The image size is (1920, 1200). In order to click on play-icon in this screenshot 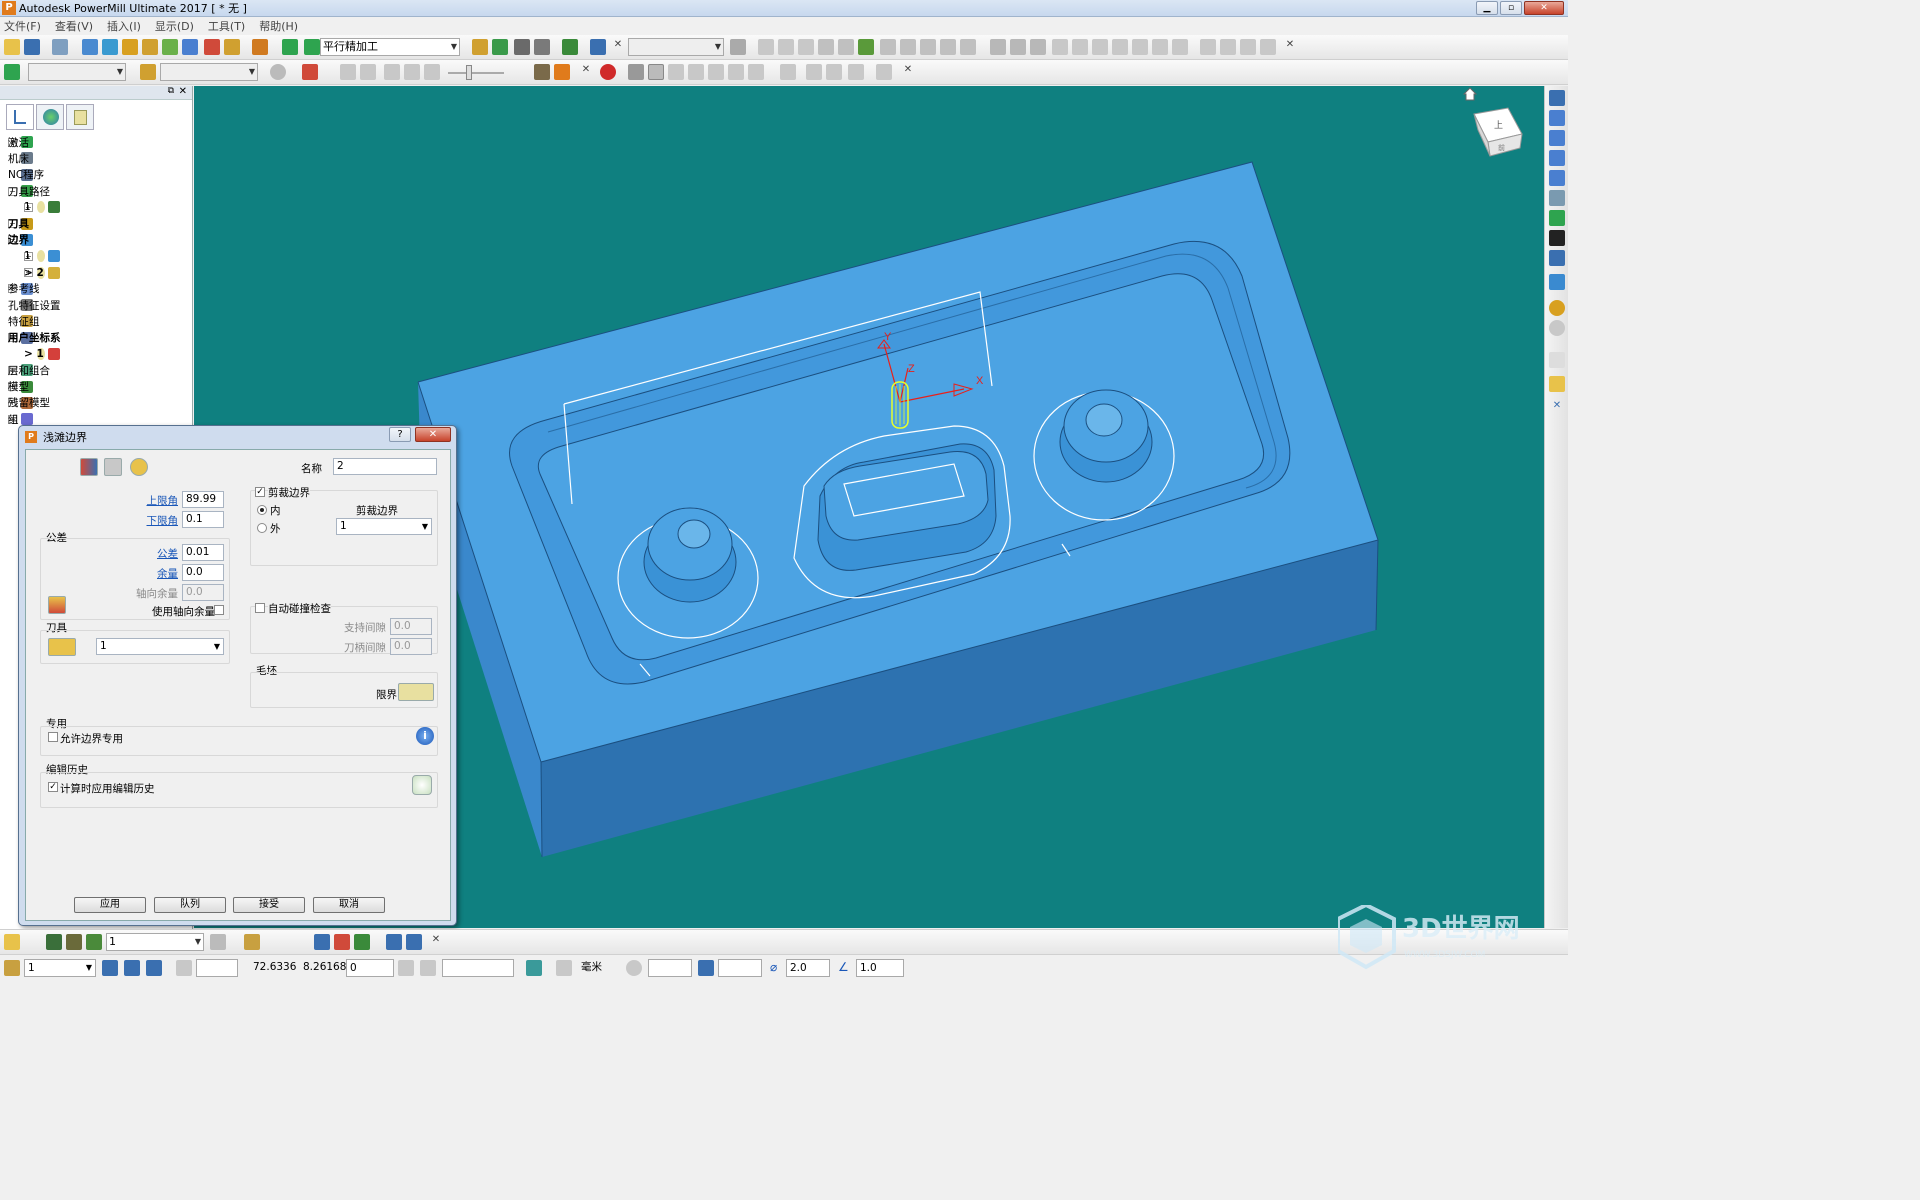, I will do `click(392, 72)`.